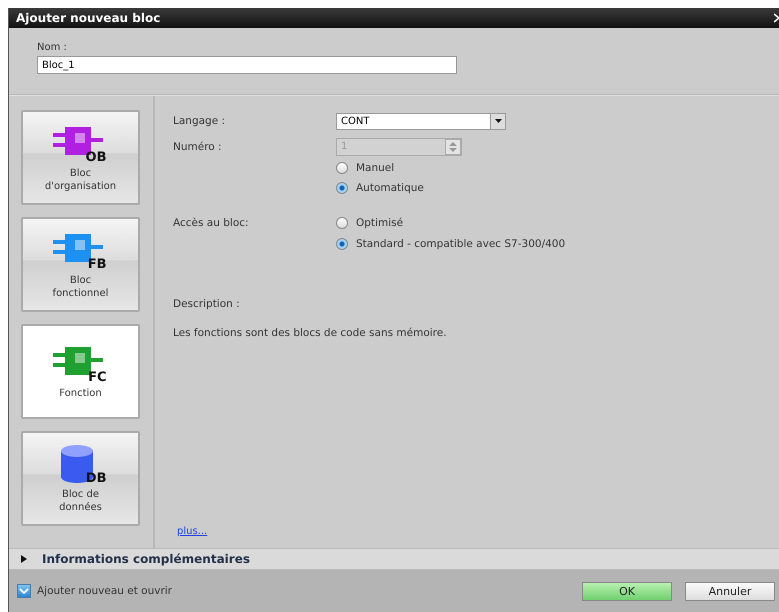  I want to click on language-dropdown: CONT, so click(421, 121).